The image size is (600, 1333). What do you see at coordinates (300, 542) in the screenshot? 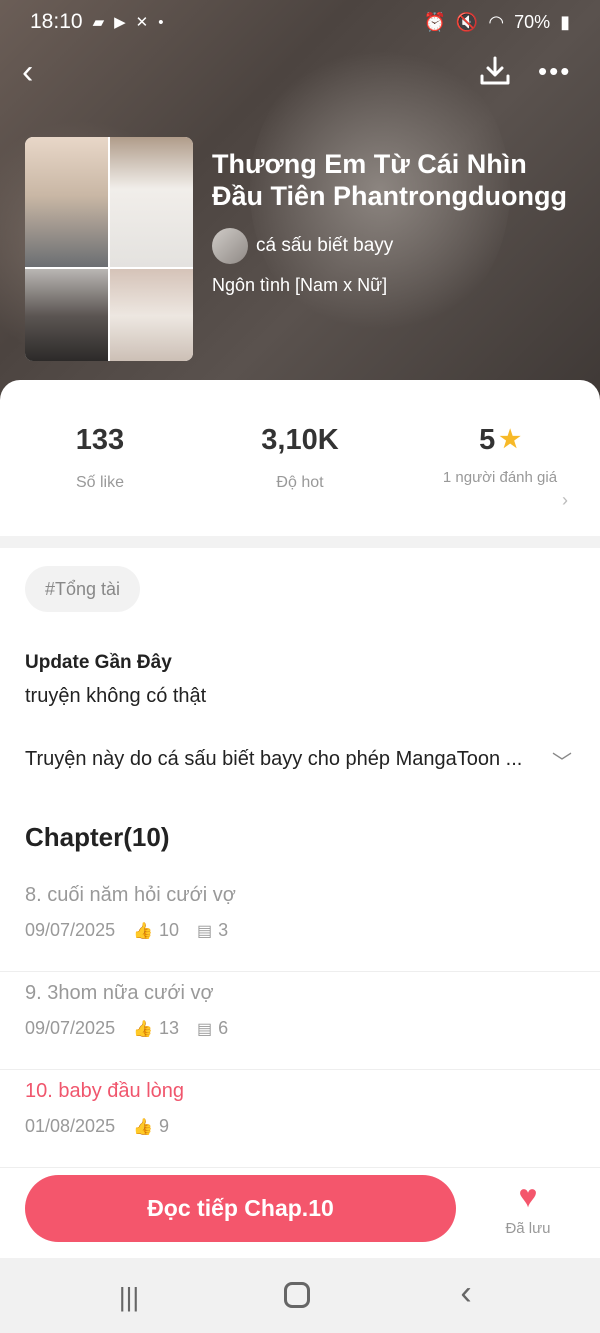
I see `divider` at bounding box center [300, 542].